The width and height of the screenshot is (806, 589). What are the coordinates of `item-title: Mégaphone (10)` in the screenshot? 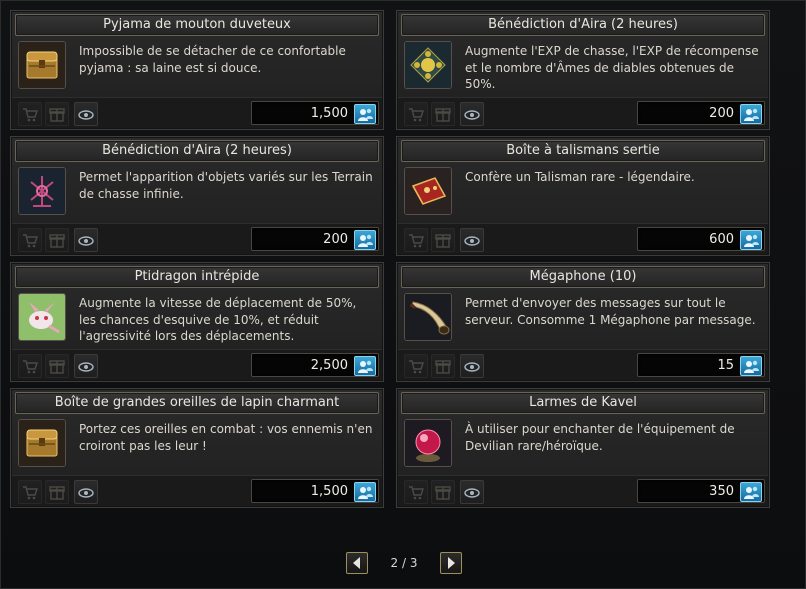 It's located at (583, 277).